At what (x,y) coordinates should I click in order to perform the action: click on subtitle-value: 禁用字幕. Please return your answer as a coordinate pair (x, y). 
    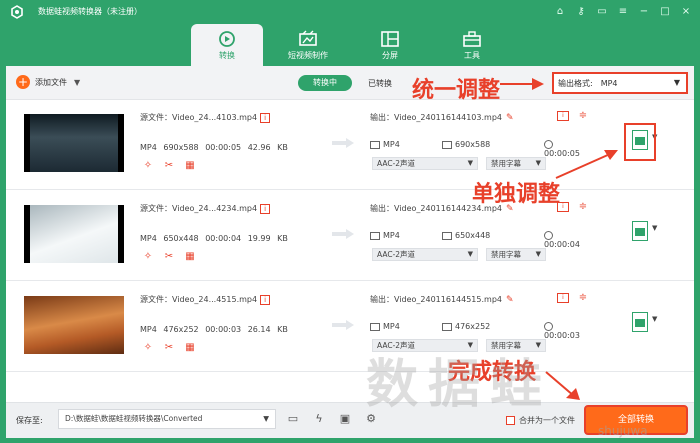
    Looking at the image, I should click on (506, 254).